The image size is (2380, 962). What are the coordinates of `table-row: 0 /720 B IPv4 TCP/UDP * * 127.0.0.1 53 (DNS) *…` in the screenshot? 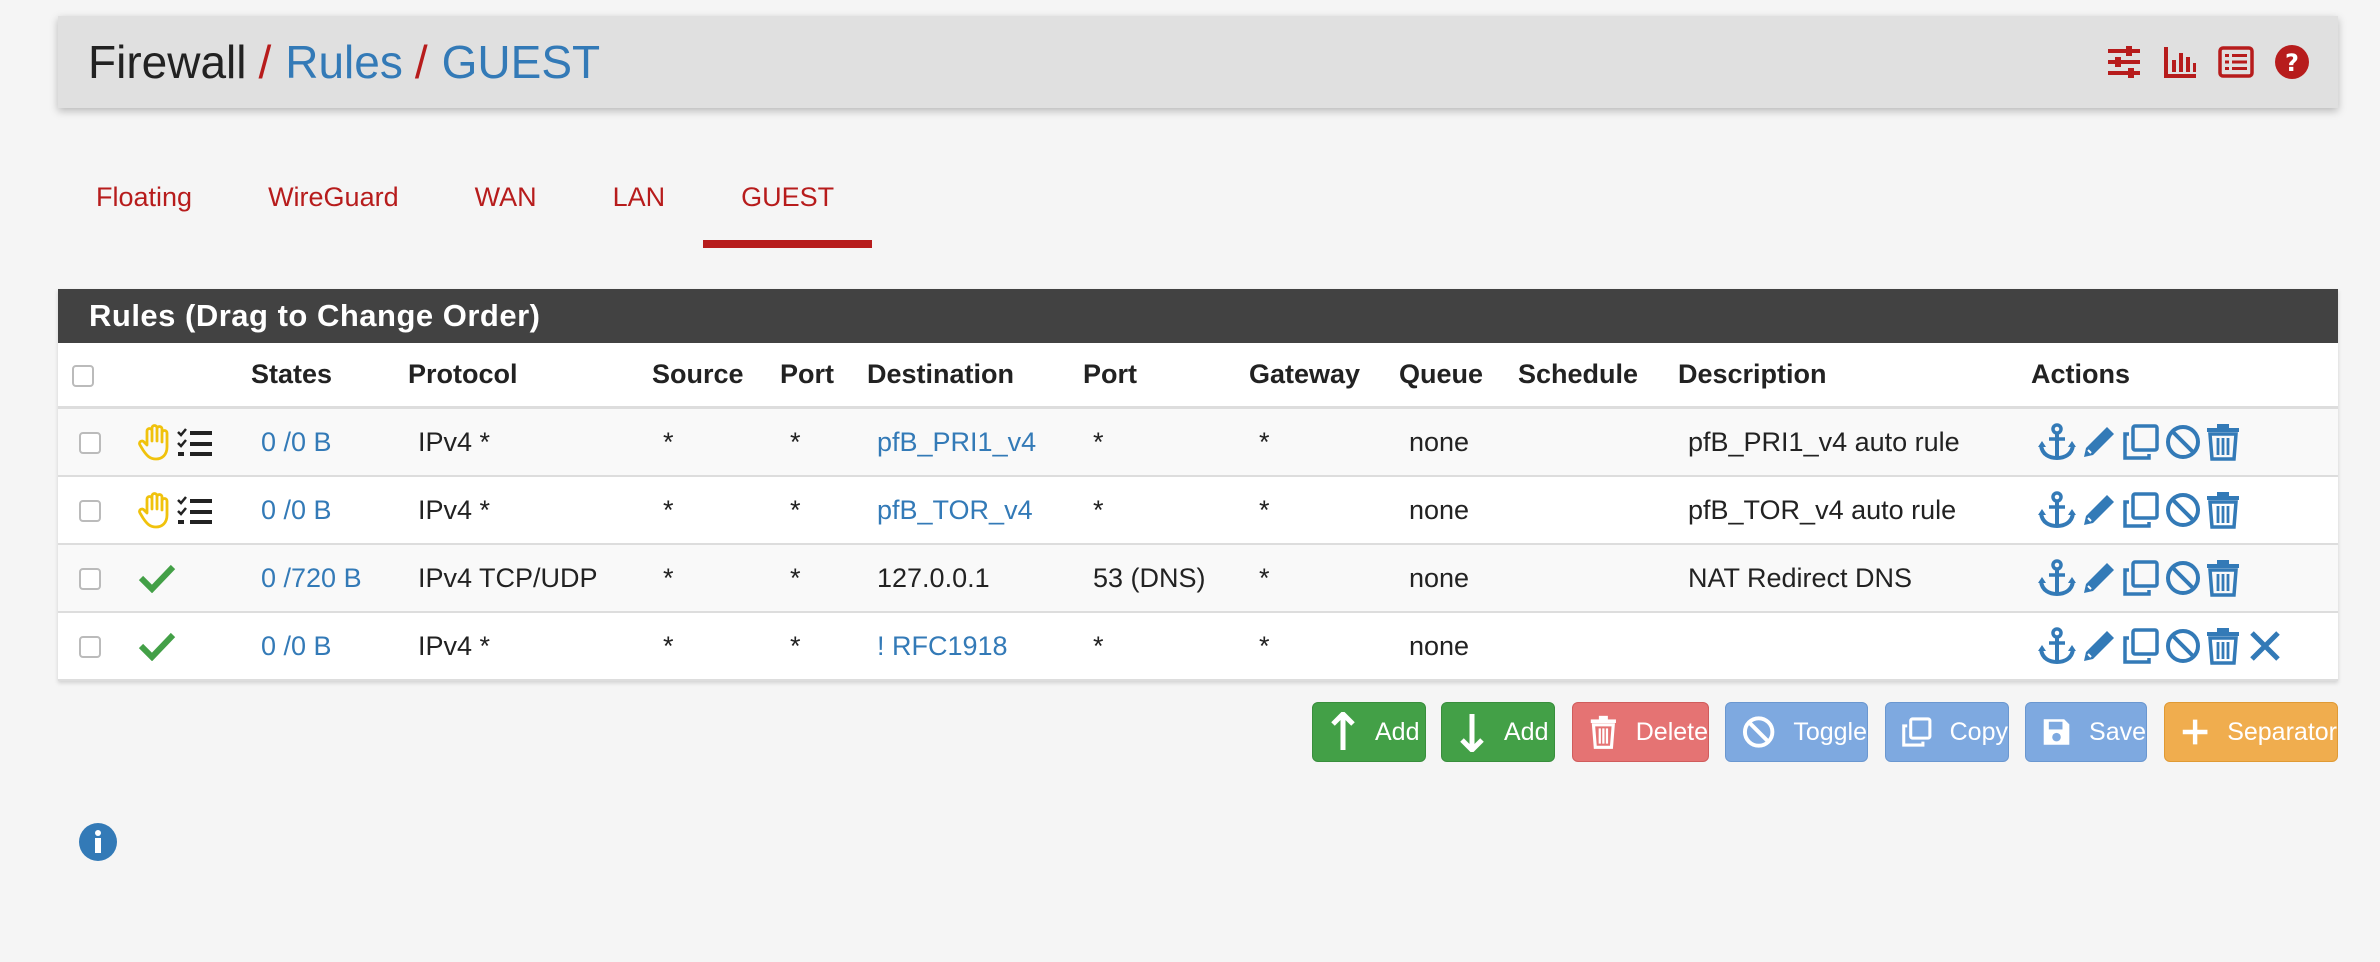 It's located at (1198, 579).